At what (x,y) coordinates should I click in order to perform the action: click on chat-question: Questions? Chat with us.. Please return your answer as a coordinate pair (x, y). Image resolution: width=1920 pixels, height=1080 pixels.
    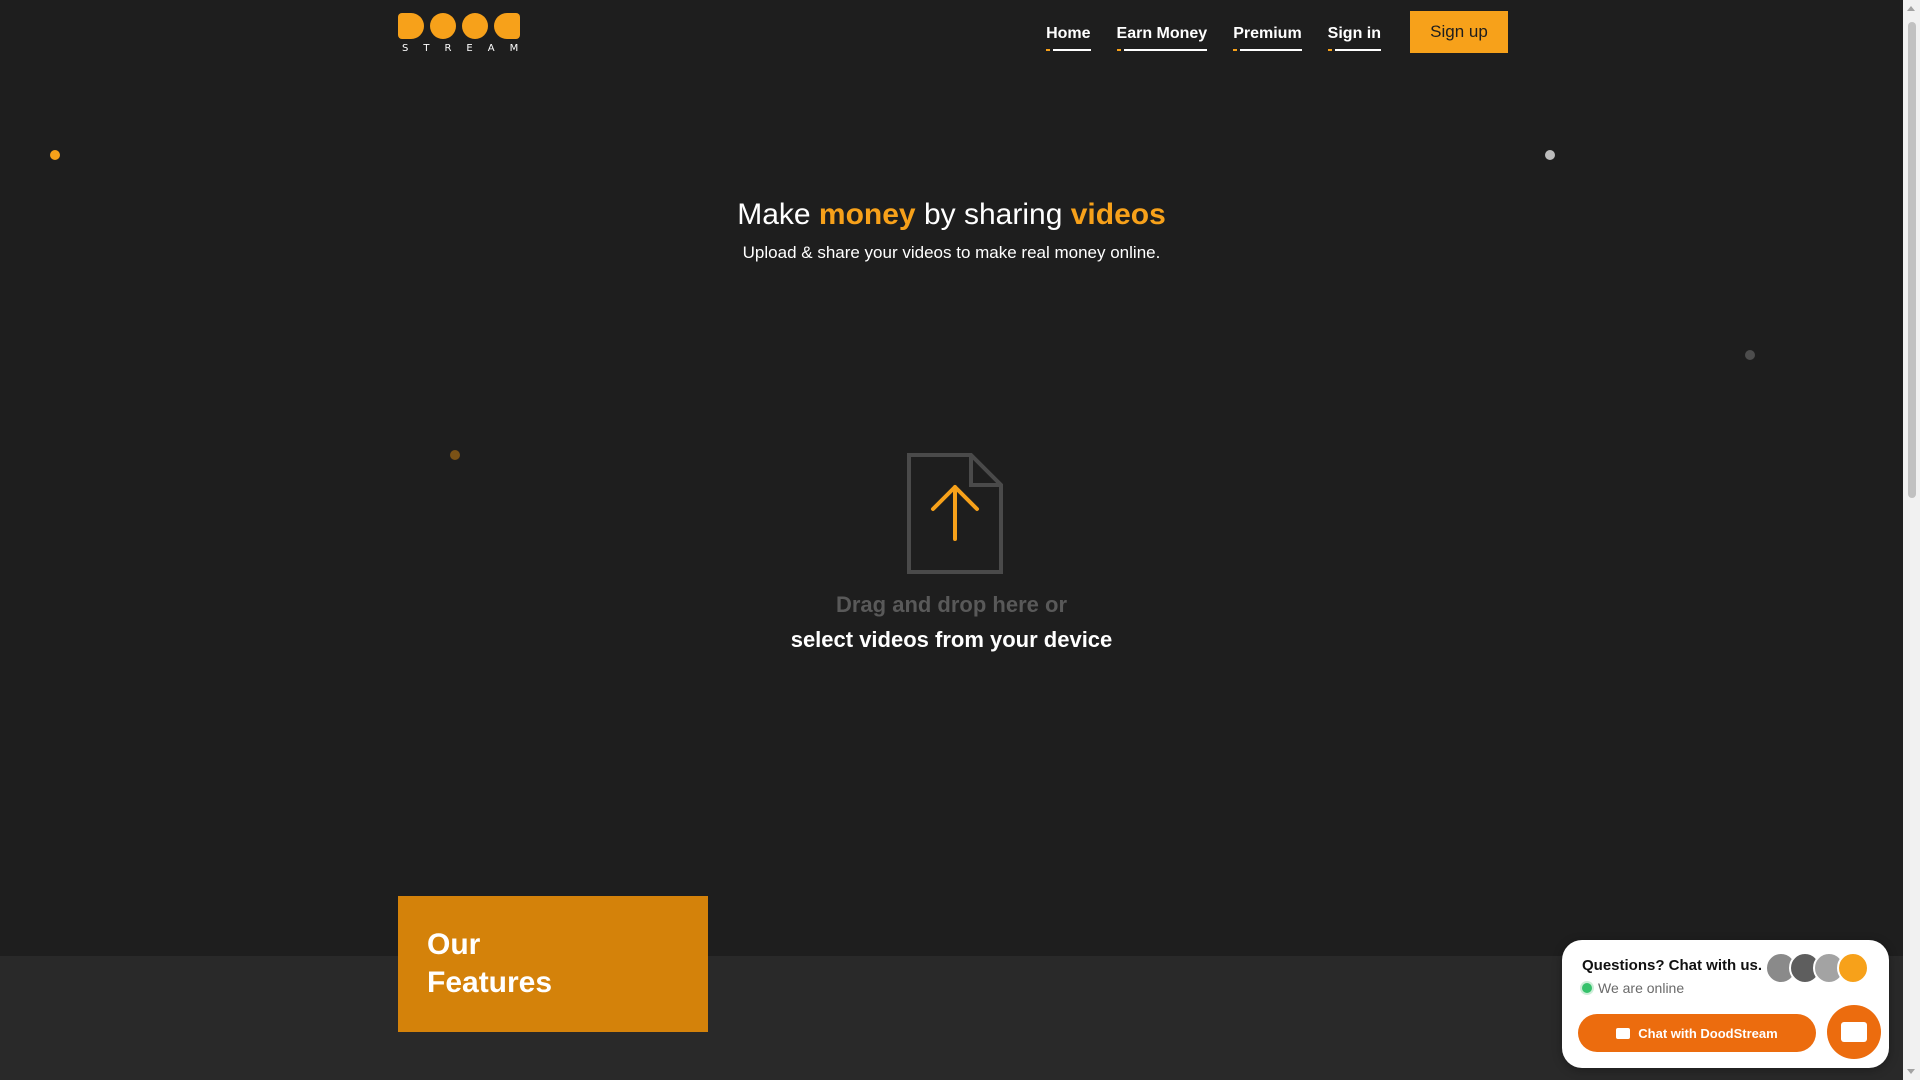
    Looking at the image, I should click on (1672, 965).